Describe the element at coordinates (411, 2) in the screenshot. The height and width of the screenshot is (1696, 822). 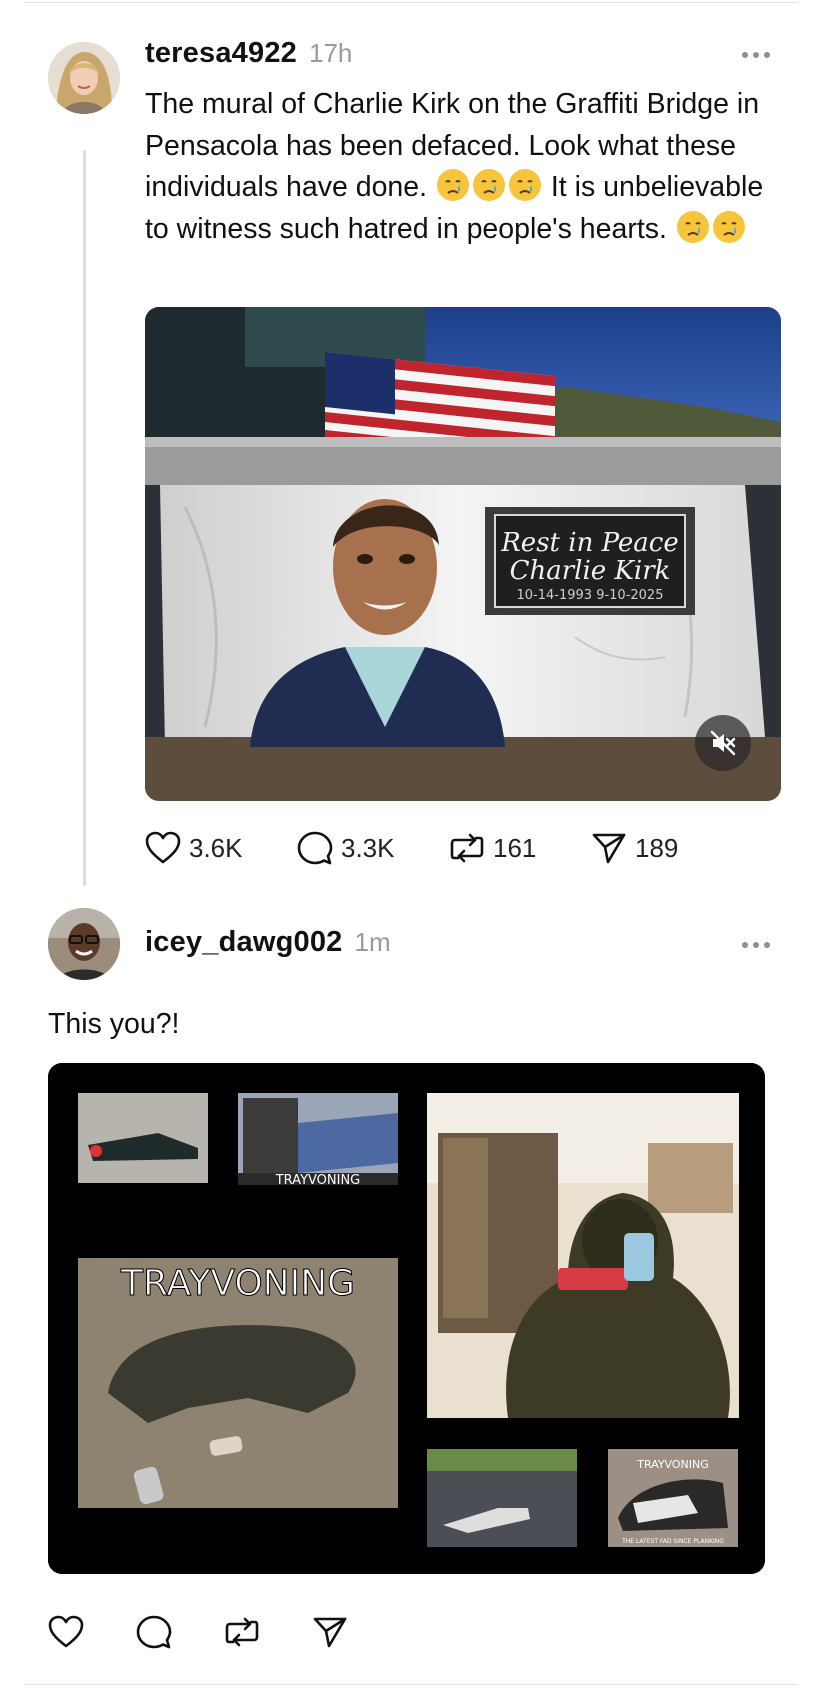
I see `top-divider` at that location.